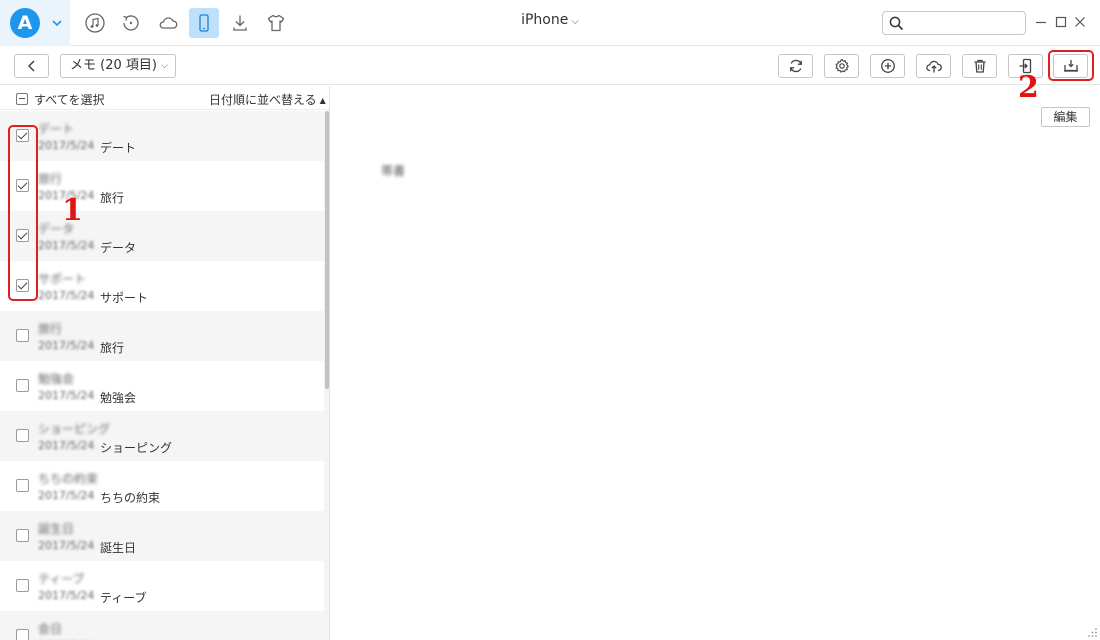  What do you see at coordinates (240, 23) in the screenshot?
I see `download-icon` at bounding box center [240, 23].